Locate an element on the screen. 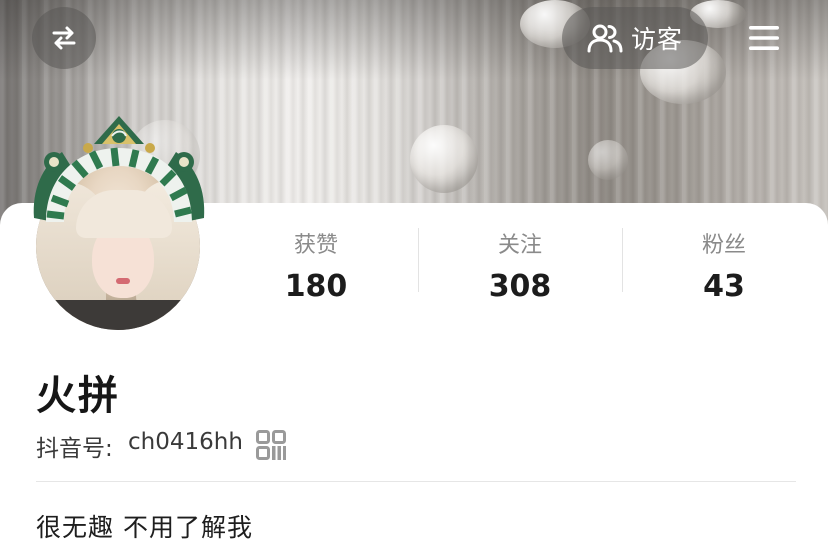 The height and width of the screenshot is (544, 828). stat-followers-value: 43 is located at coordinates (724, 286).